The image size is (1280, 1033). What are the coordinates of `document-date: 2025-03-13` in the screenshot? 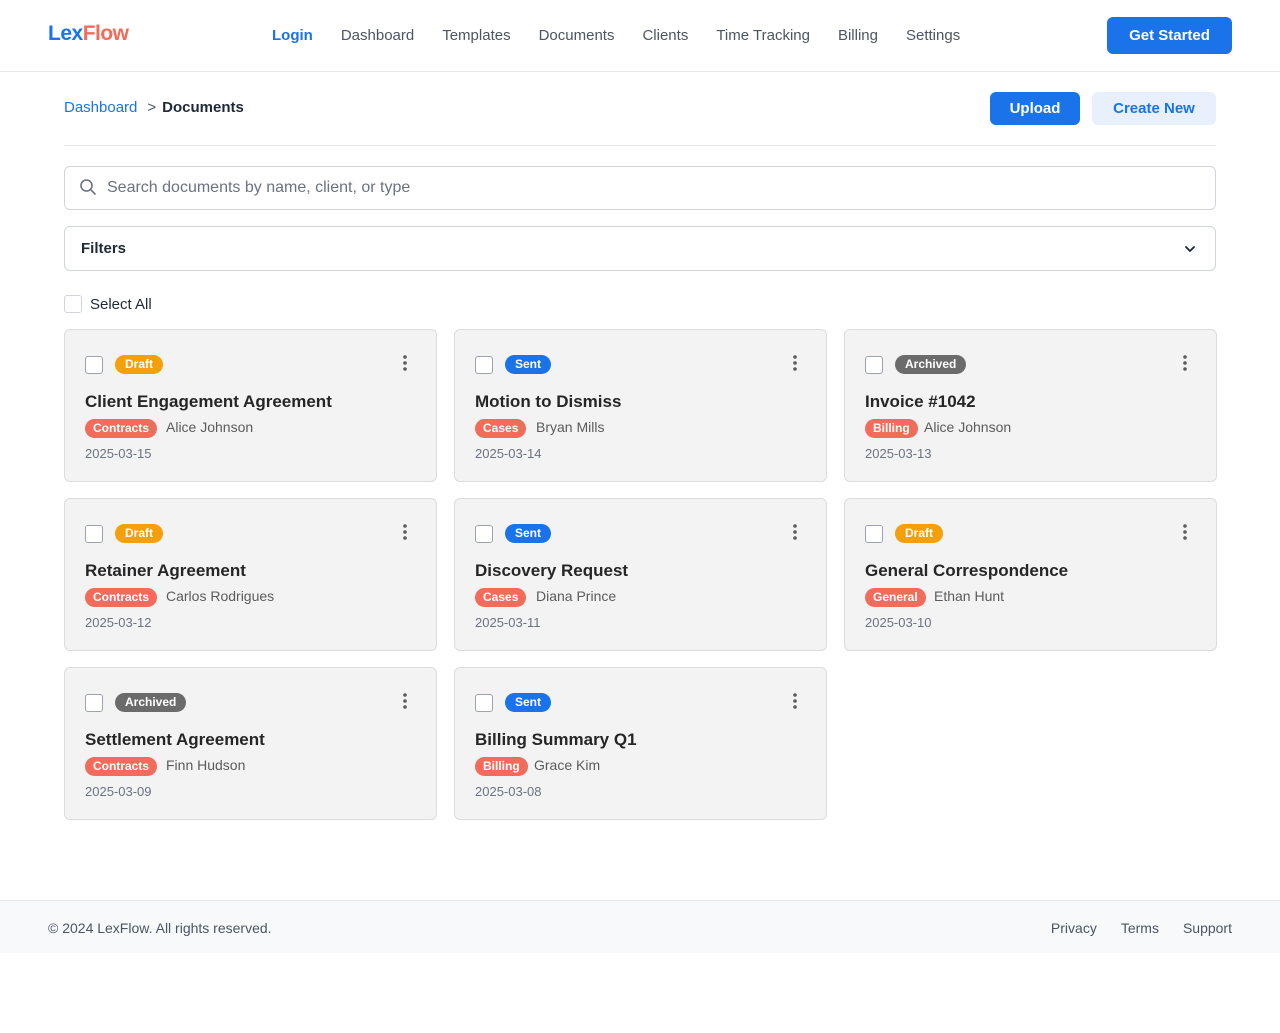 It's located at (898, 453).